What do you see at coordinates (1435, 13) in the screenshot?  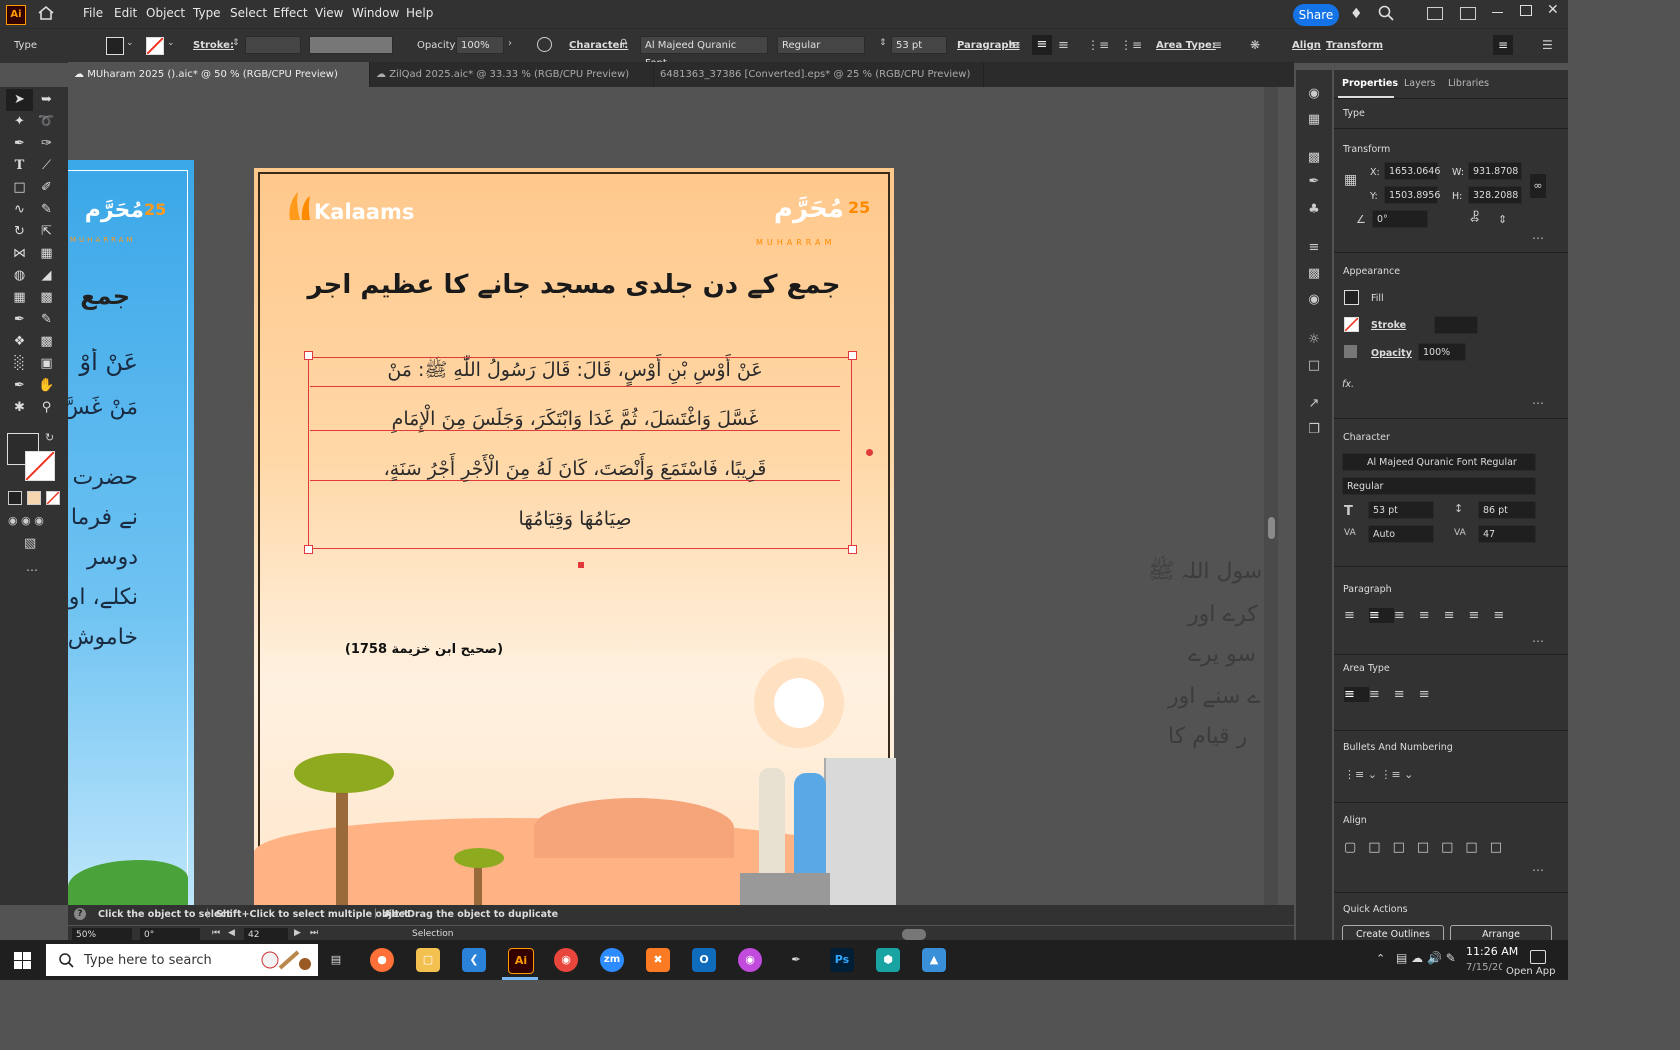 I see `arrange-documents-icon` at bounding box center [1435, 13].